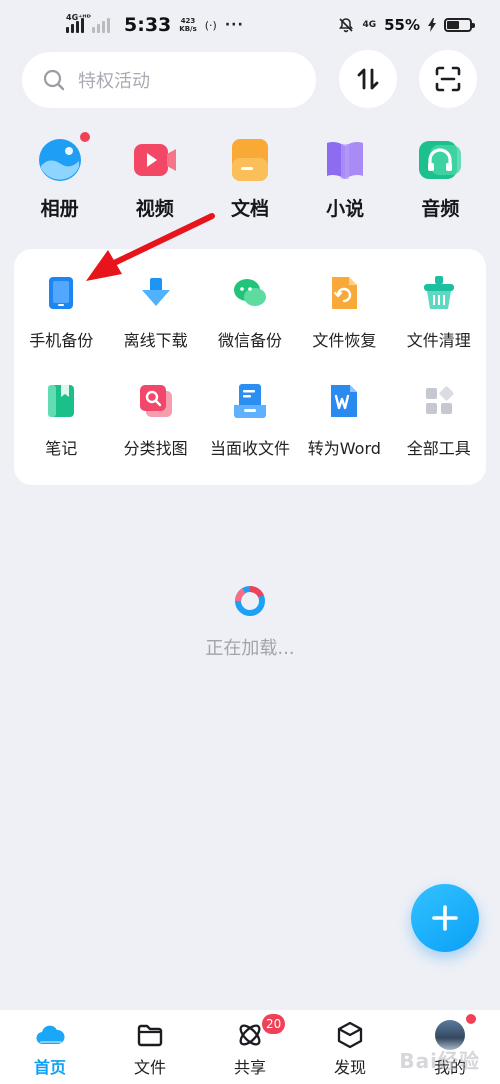 The image size is (500, 1084). I want to click on document-icon, so click(249, 160).